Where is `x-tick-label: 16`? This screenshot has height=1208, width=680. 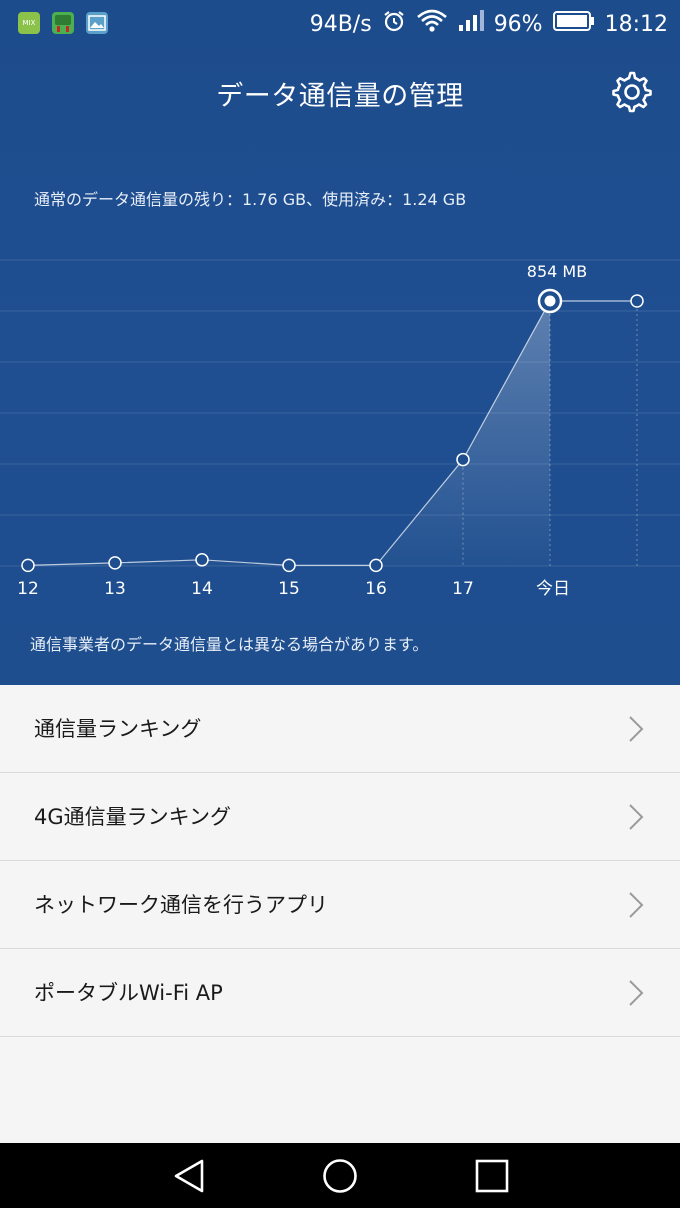
x-tick-label: 16 is located at coordinates (376, 589).